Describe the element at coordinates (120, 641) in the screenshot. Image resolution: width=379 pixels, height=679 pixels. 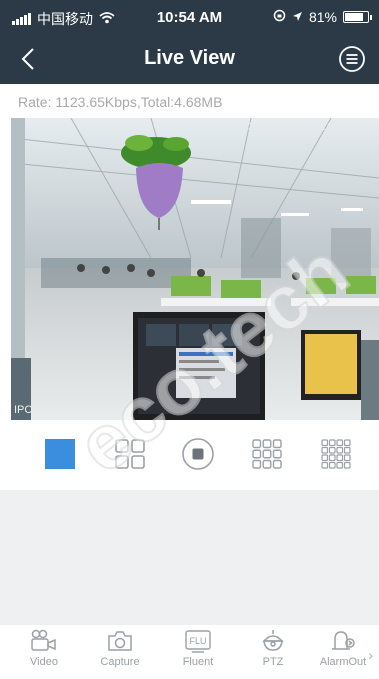
I see `camera-icon` at that location.